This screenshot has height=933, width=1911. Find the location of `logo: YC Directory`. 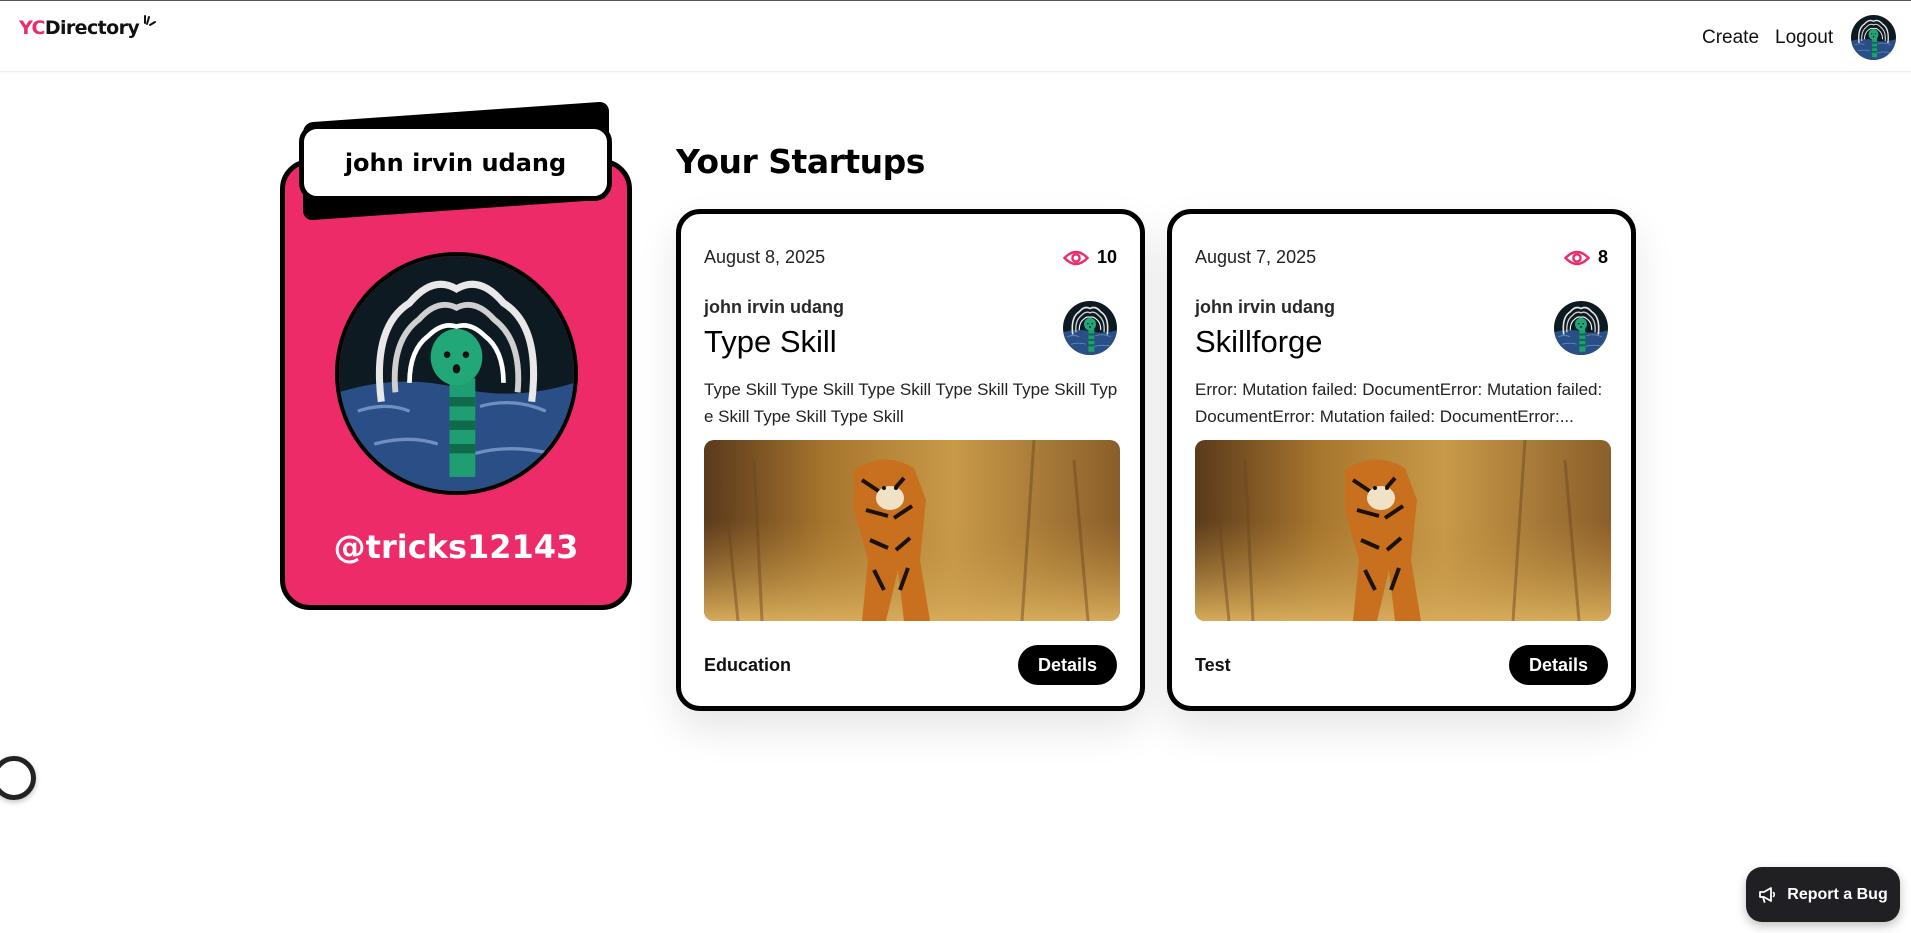

logo: YC Directory is located at coordinates (88, 27).